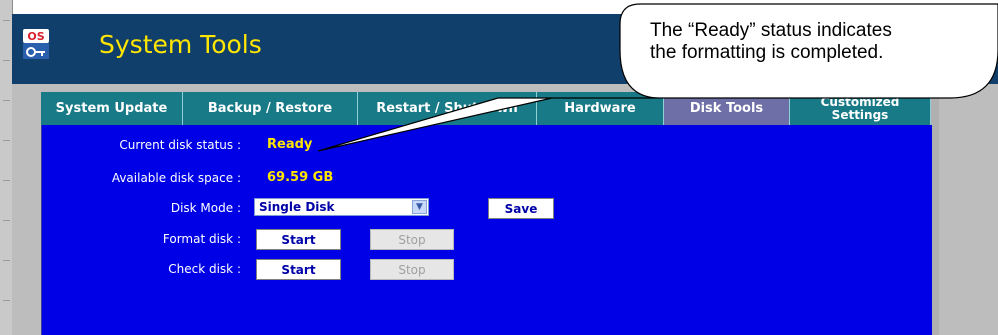  I want to click on check-disk-start-button: Start, so click(298, 269).